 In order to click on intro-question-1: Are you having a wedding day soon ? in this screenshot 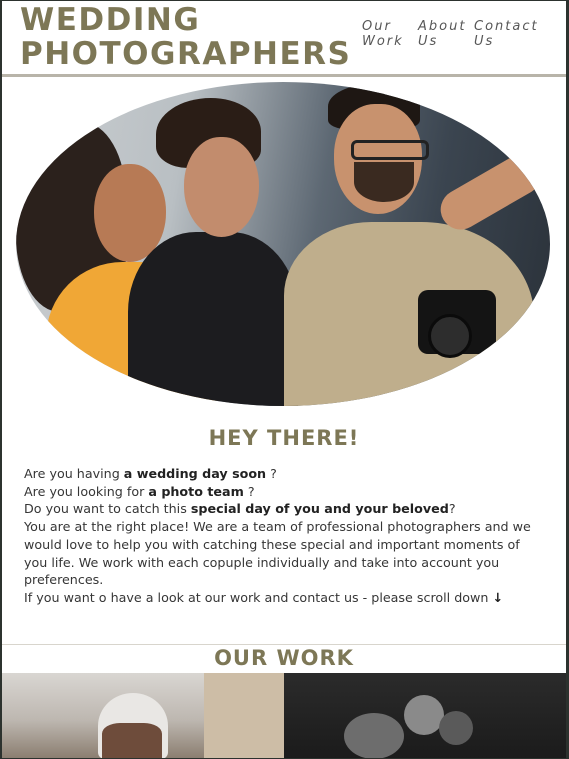, I will do `click(284, 474)`.